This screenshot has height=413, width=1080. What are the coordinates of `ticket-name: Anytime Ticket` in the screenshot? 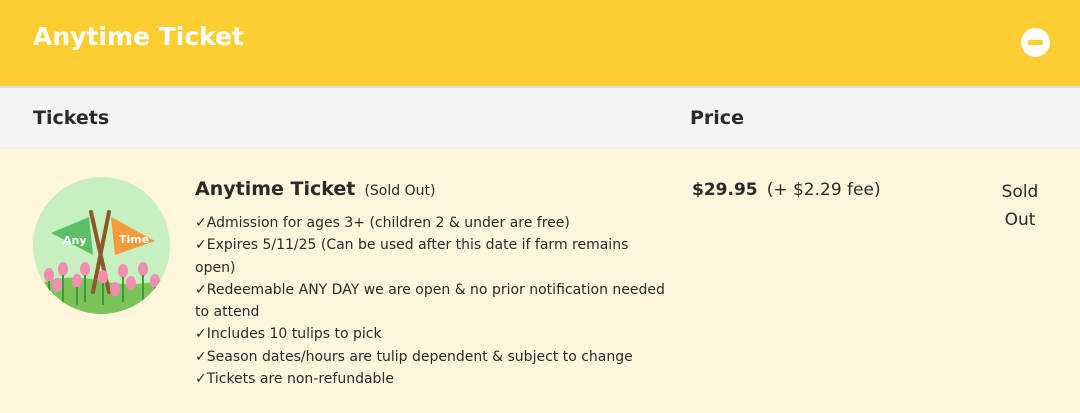 It's located at (275, 189).